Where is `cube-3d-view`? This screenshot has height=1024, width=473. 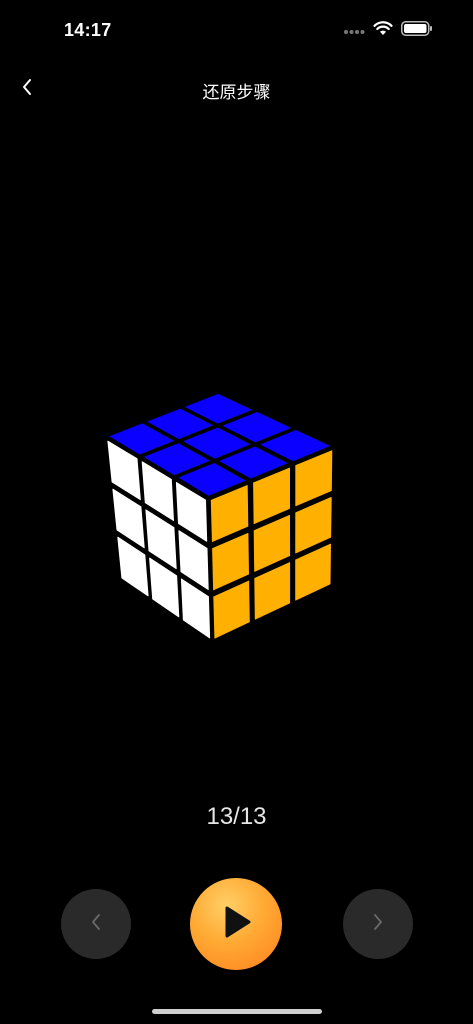 cube-3d-view is located at coordinates (221, 516).